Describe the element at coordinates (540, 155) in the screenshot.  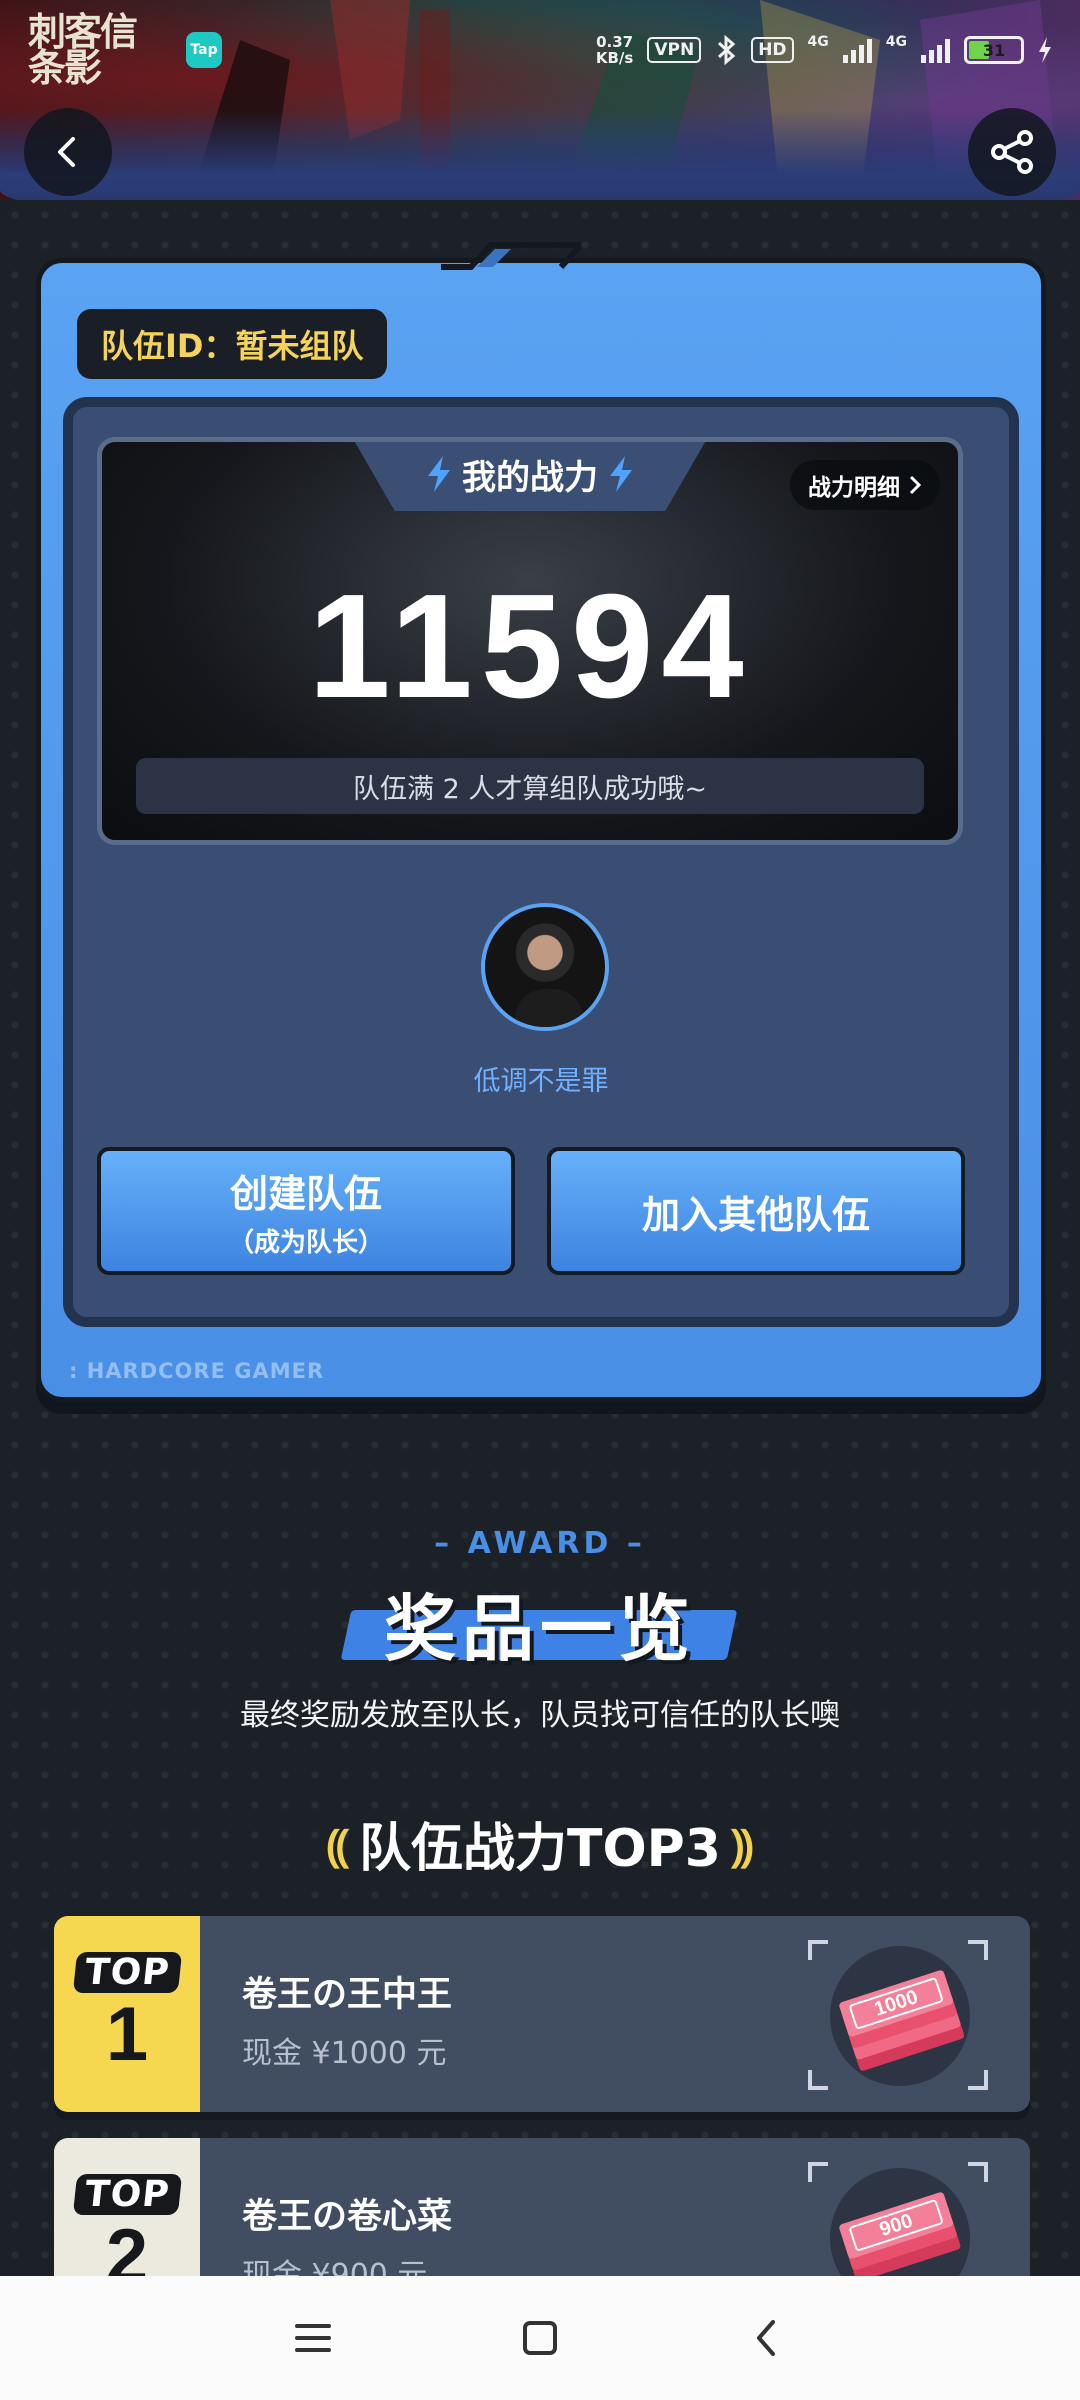
I see `banner-fade` at that location.